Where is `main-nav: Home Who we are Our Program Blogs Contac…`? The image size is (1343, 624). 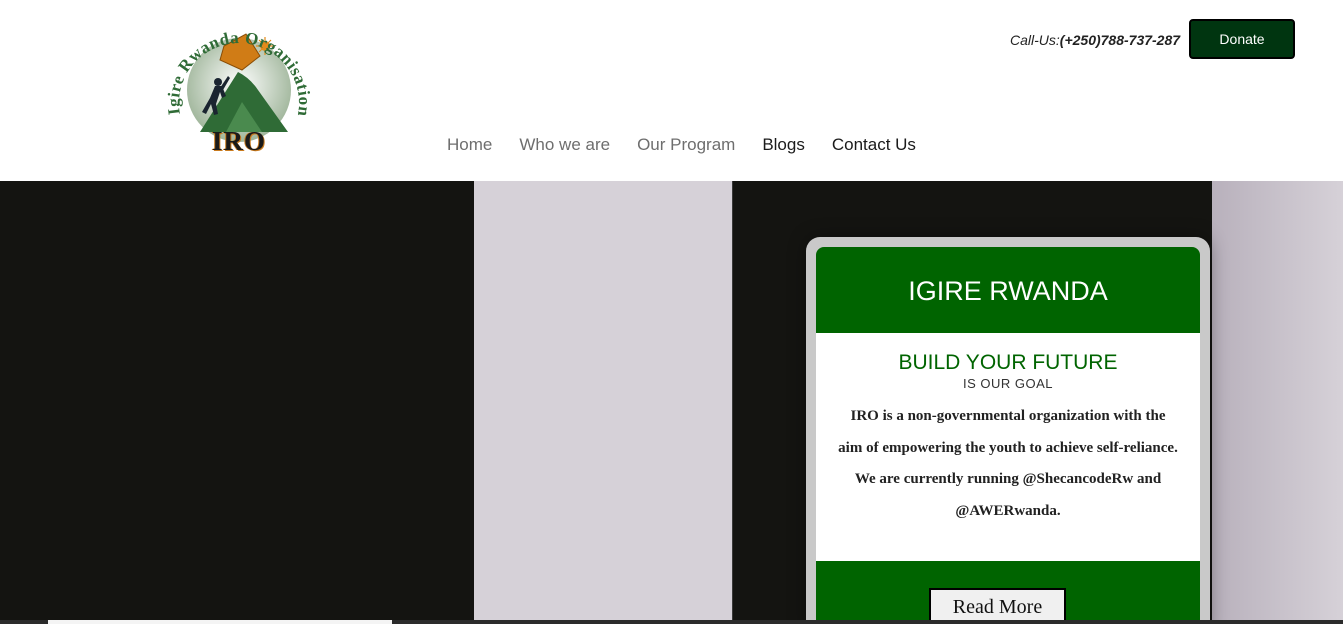 main-nav: Home Who we are Our Program Blogs Contac… is located at coordinates (695, 145).